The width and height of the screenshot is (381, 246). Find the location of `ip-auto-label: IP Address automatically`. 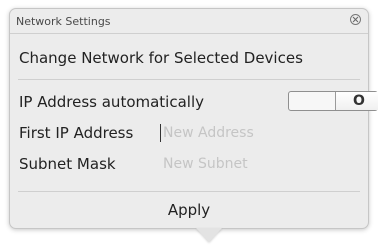

ip-auto-label: IP Address automatically is located at coordinates (112, 102).